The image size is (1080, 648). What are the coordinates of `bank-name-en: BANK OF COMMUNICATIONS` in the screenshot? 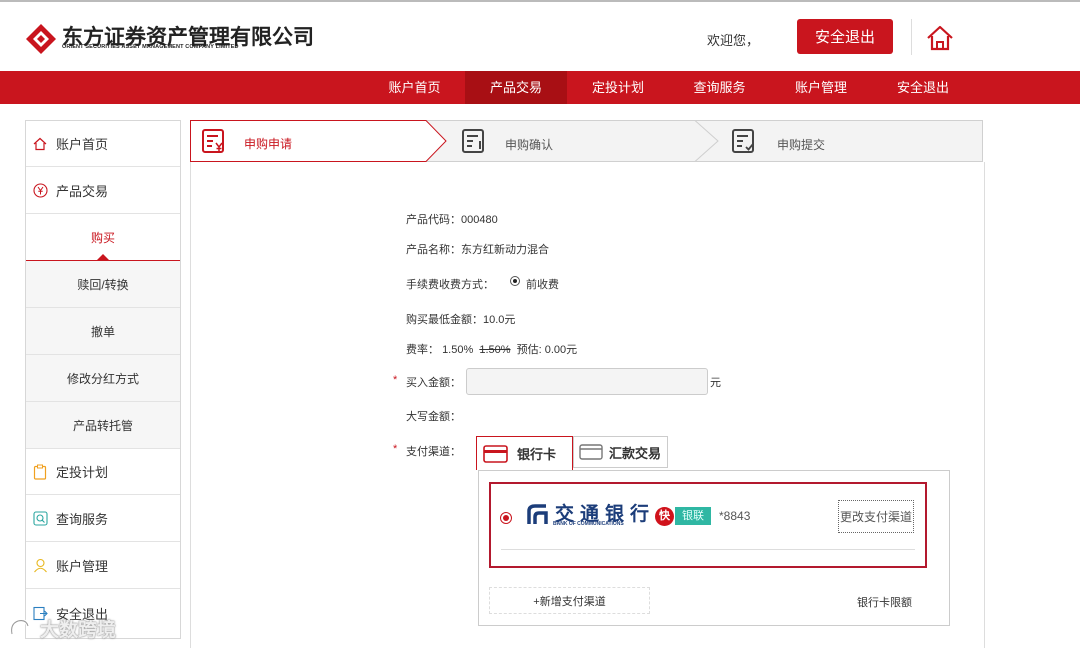 It's located at (588, 524).